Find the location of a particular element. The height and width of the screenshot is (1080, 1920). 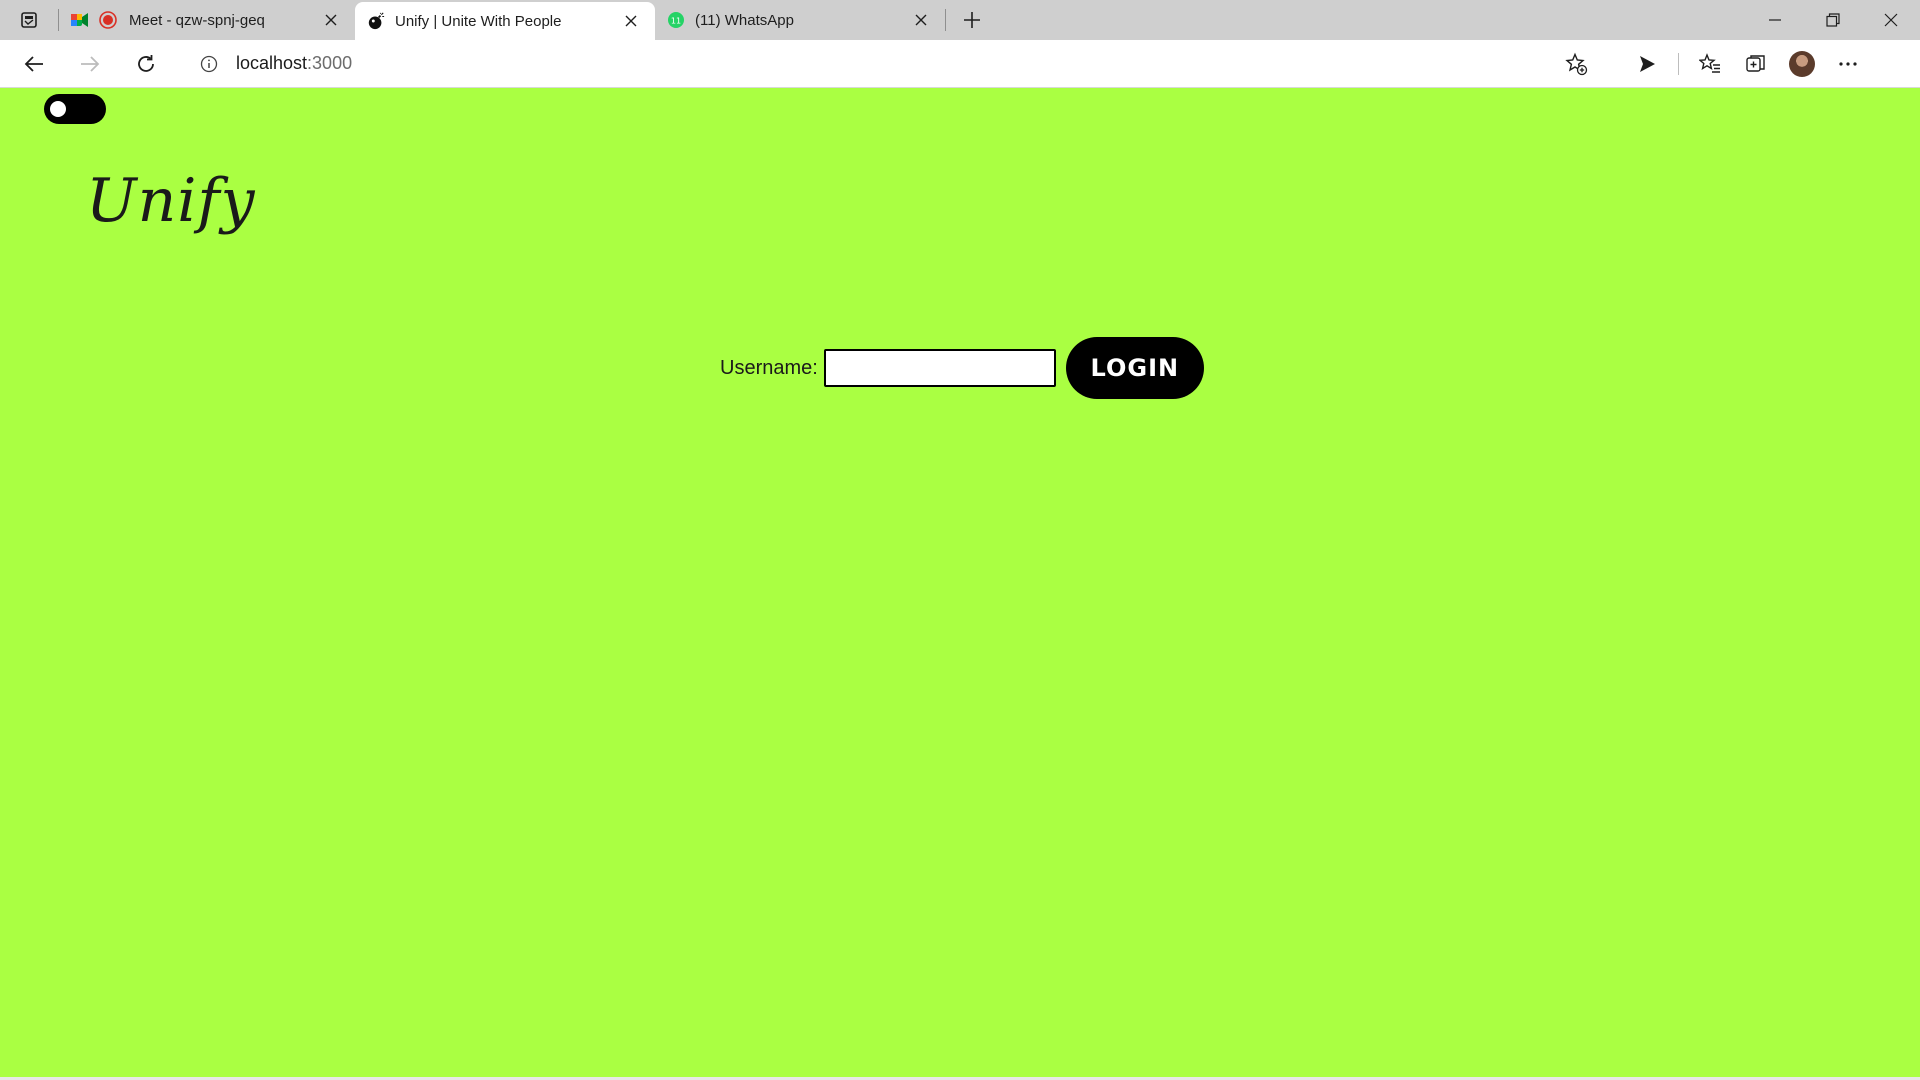

browser-toolbar: localhost:3000 is located at coordinates (960, 64).